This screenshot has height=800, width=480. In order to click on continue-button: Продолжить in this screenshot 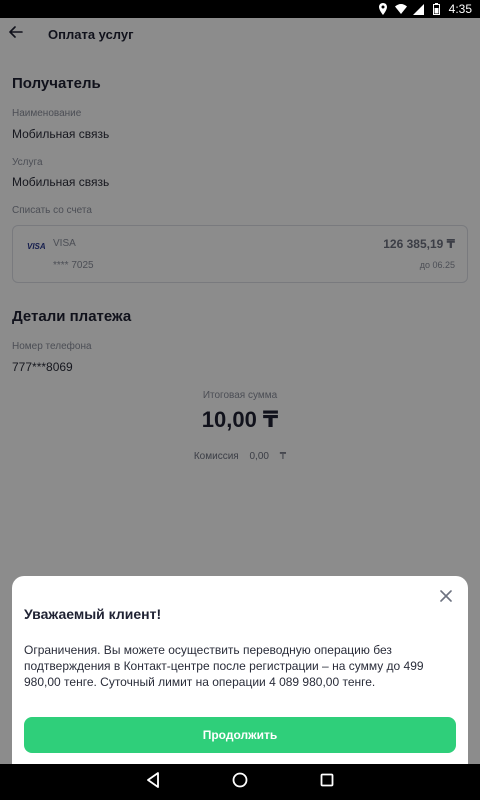, I will do `click(240, 735)`.